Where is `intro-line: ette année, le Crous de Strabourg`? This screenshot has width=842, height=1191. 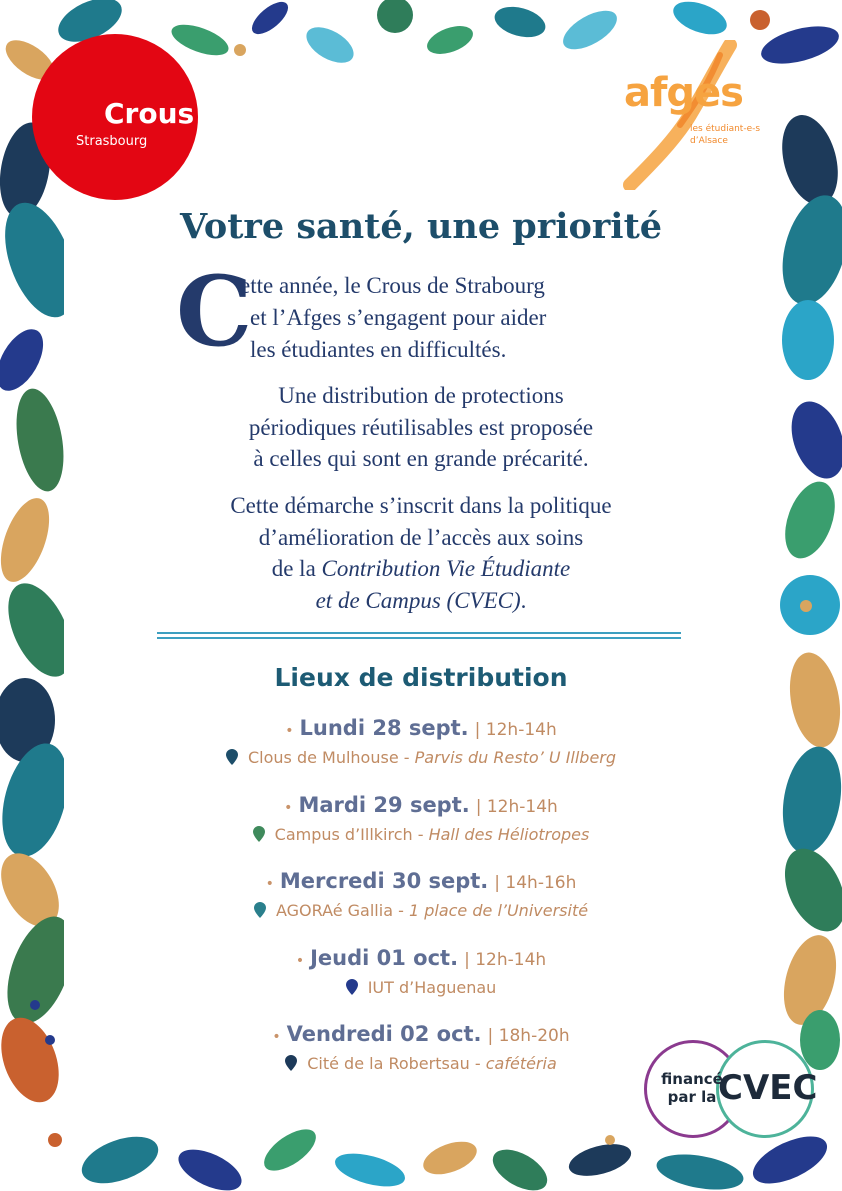 intro-line: ette année, le Crous de Strabourg is located at coordinates (392, 285).